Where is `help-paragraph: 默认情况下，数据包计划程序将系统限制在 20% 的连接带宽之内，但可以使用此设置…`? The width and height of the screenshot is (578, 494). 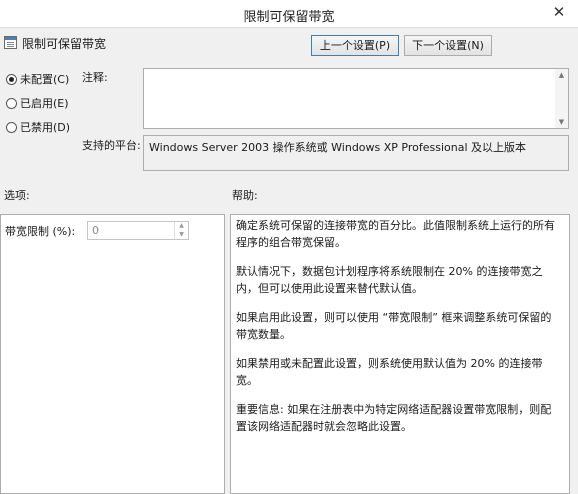
help-paragraph: 默认情况下，数据包计划程序将系统限制在 20% 的连接带宽之内，但可以使用此设置… is located at coordinates (389, 280).